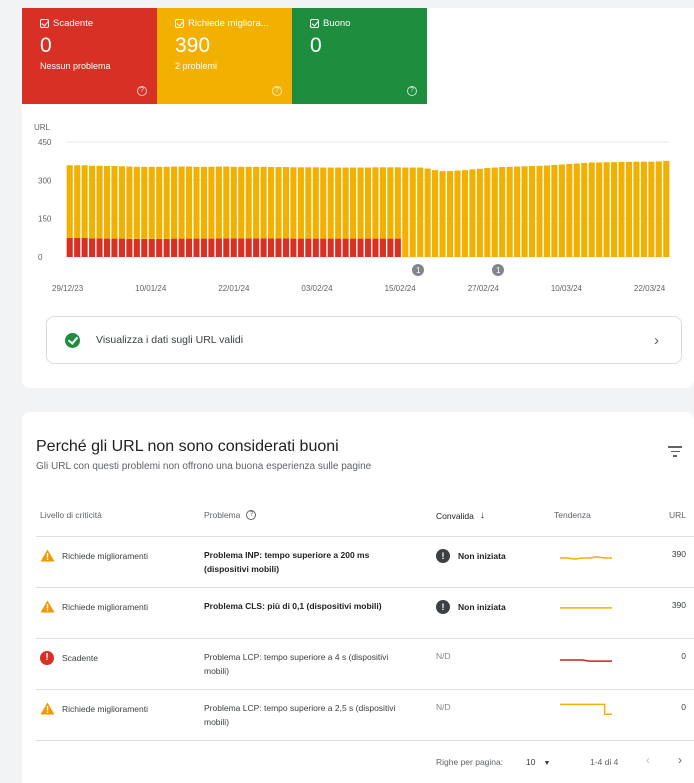  Describe the element at coordinates (69, 658) in the screenshot. I see `severity: ! Scadente` at that location.